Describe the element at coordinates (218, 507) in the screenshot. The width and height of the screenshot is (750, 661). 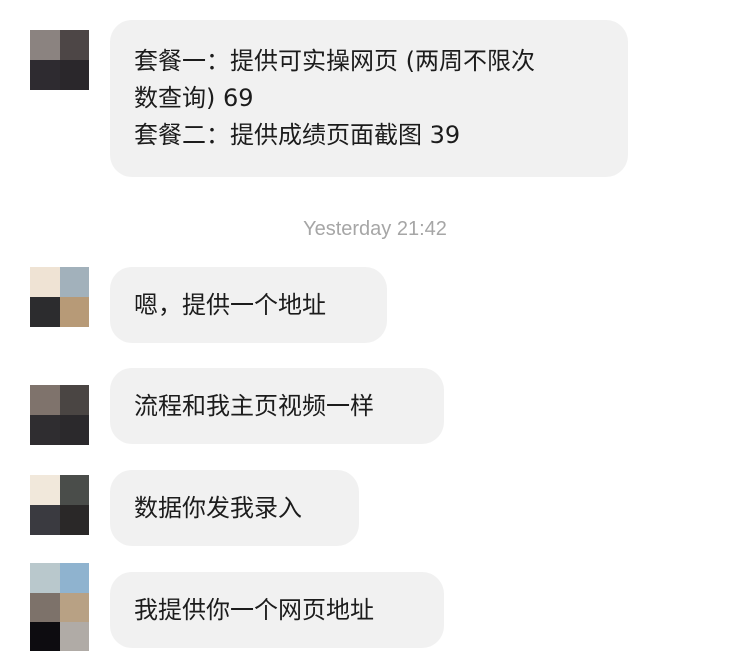
I see `message-text-line: 数据你发我录入` at that location.